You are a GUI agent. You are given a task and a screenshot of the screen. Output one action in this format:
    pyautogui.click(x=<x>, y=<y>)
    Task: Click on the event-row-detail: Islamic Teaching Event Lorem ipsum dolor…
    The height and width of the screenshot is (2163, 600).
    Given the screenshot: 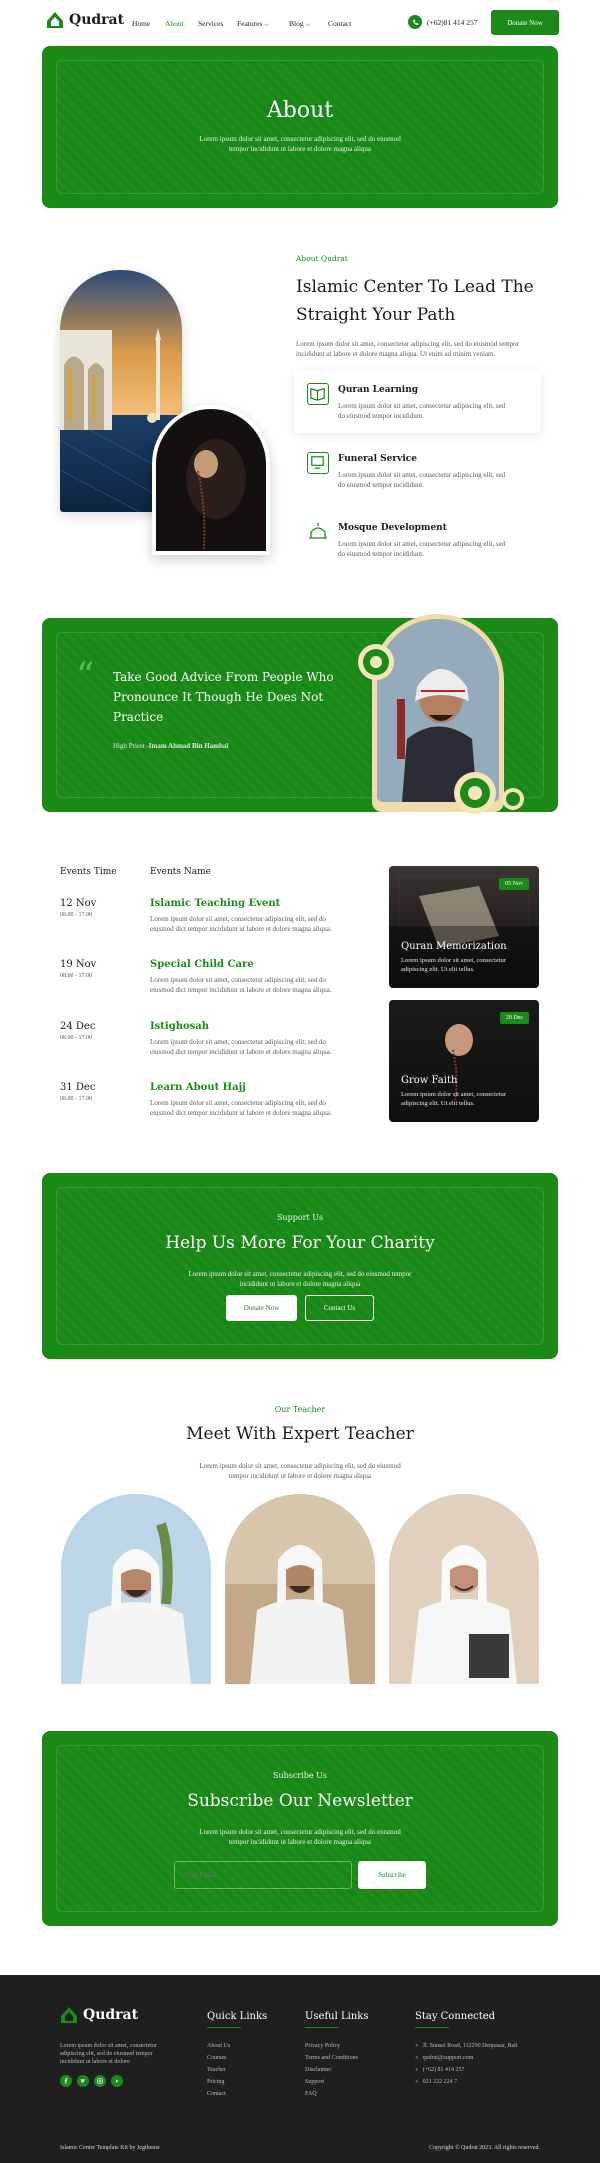 What is the action you would take?
    pyautogui.click(x=241, y=916)
    